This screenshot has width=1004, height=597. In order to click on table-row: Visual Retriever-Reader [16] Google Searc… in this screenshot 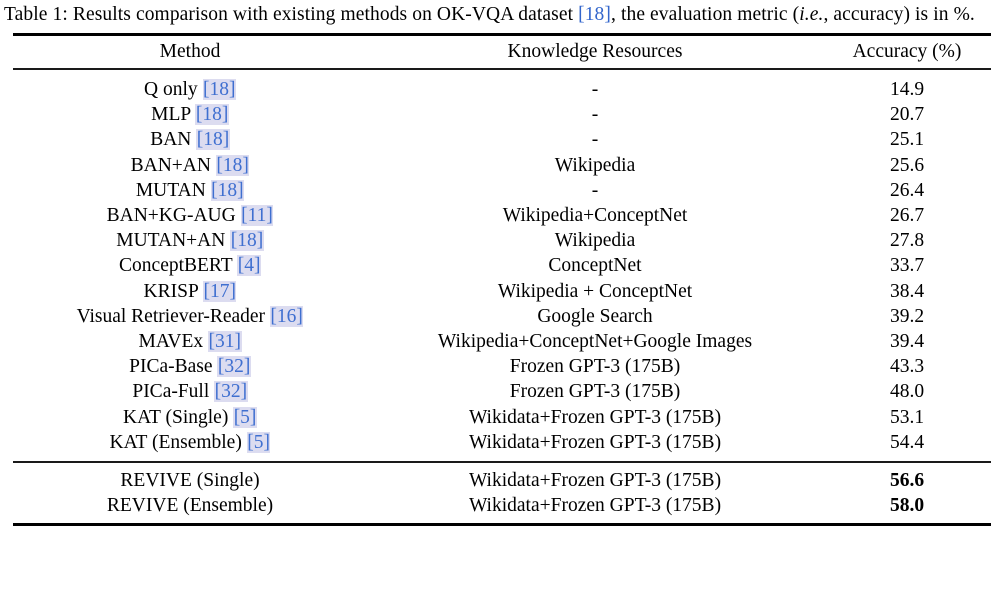, I will do `click(502, 316)`.